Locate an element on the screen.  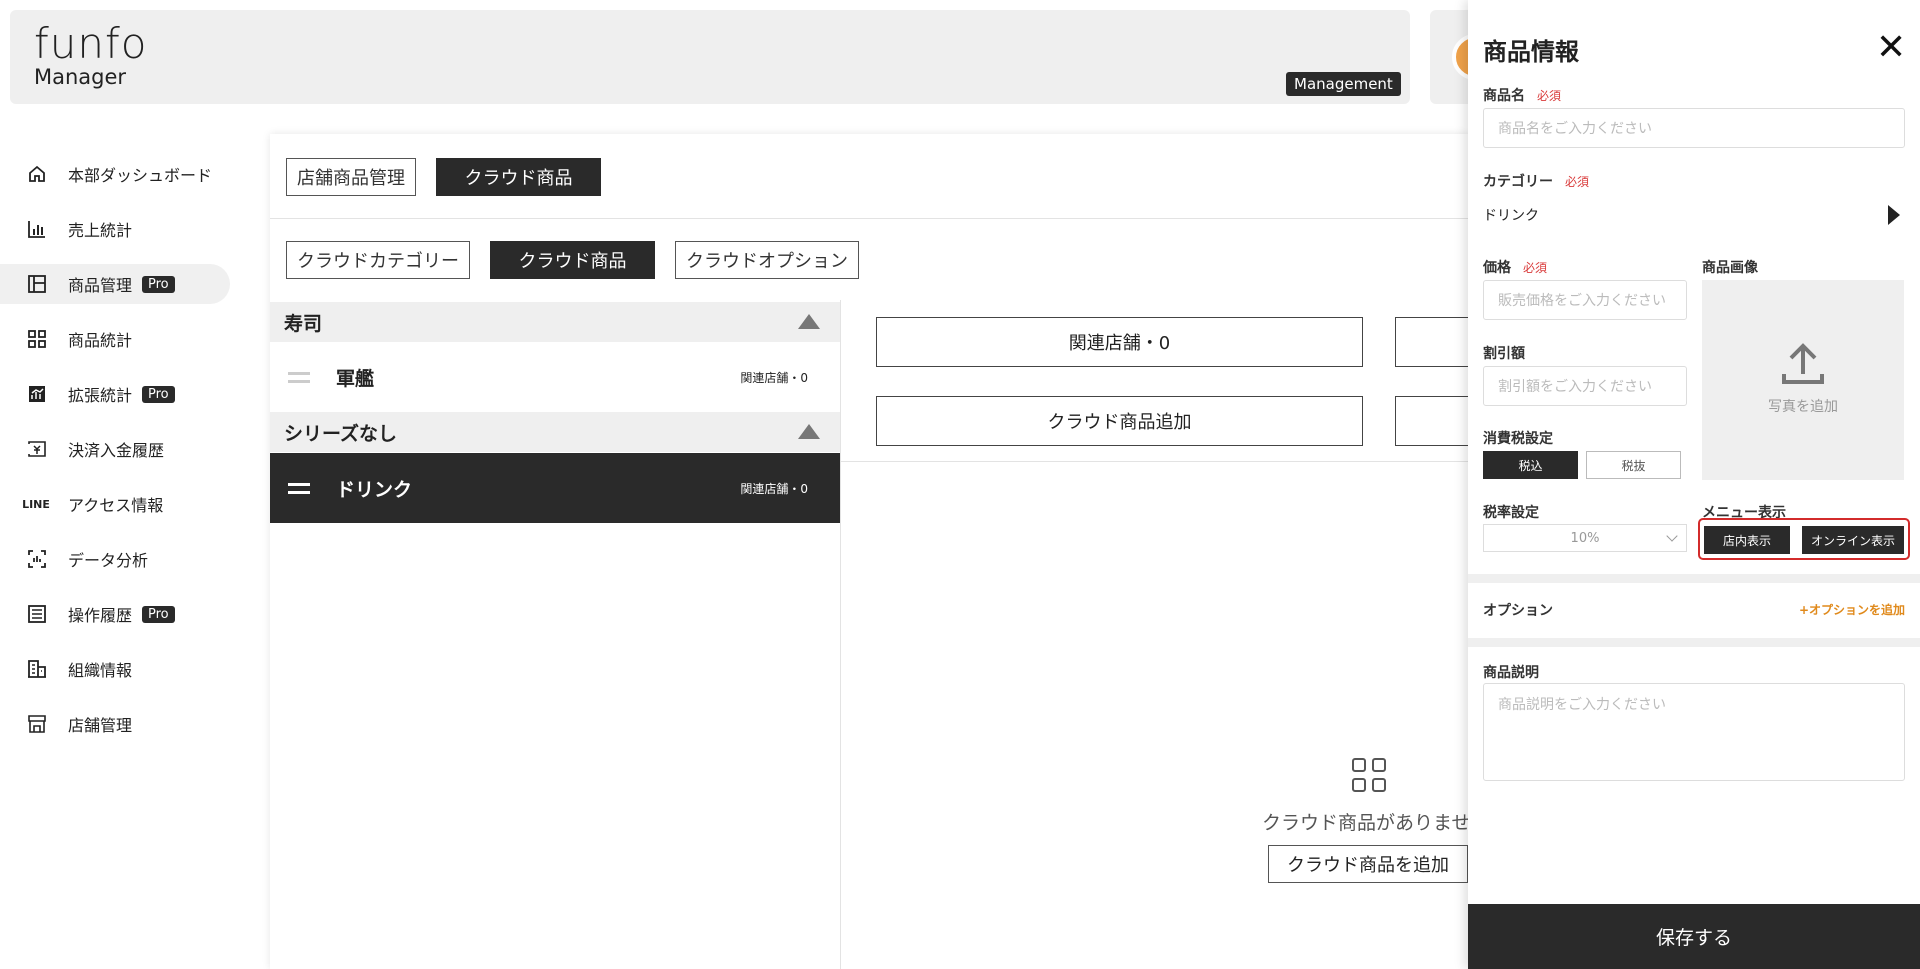
management-badge: Management is located at coordinates (1343, 84).